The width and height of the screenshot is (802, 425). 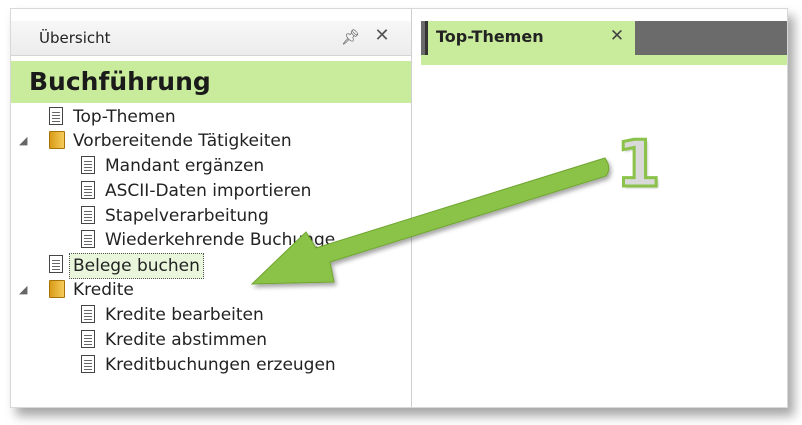 What do you see at coordinates (490, 36) in the screenshot?
I see `tab-label: Top-Themen` at bounding box center [490, 36].